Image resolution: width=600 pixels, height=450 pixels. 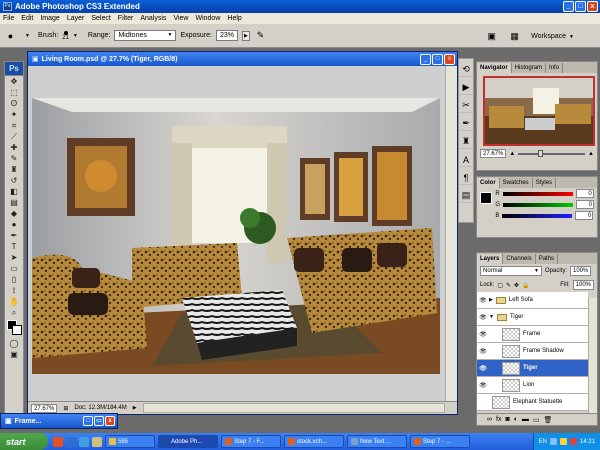 I want to click on tab-info: Info, so click(x=555, y=68).